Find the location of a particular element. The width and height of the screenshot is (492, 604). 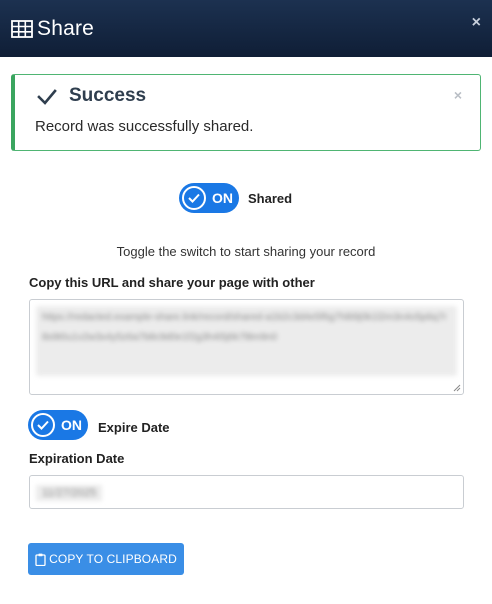

shared-label: Shared is located at coordinates (270, 198).